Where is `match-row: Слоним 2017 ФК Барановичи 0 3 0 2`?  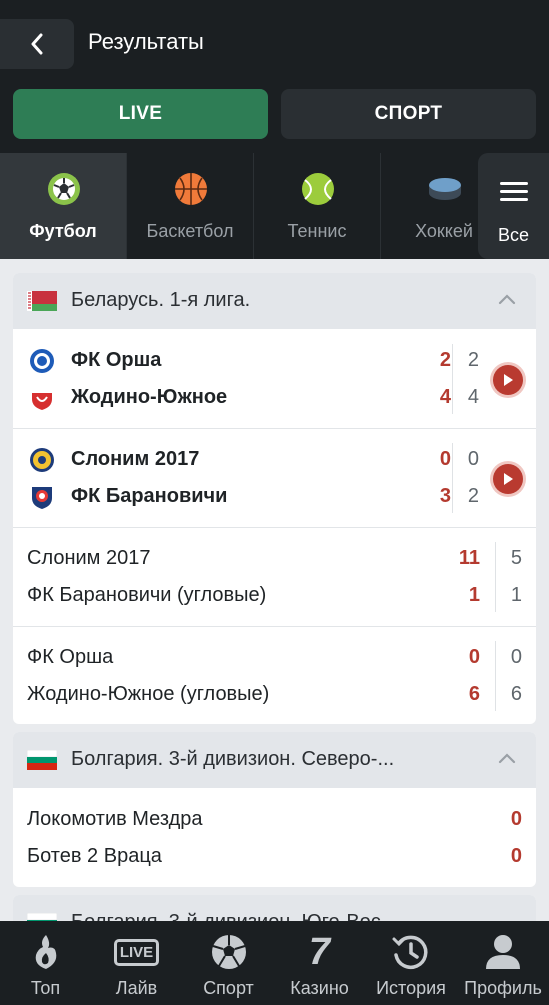 match-row: Слоним 2017 ФК Барановичи 0 3 0 2 is located at coordinates (274, 478).